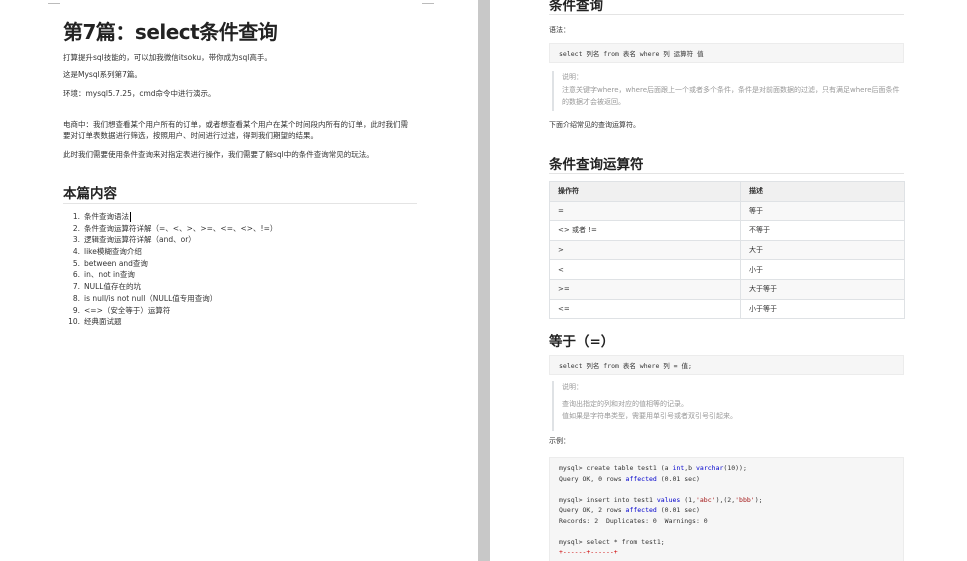  I want to click on table-header-row: 操作符 描述, so click(727, 191).